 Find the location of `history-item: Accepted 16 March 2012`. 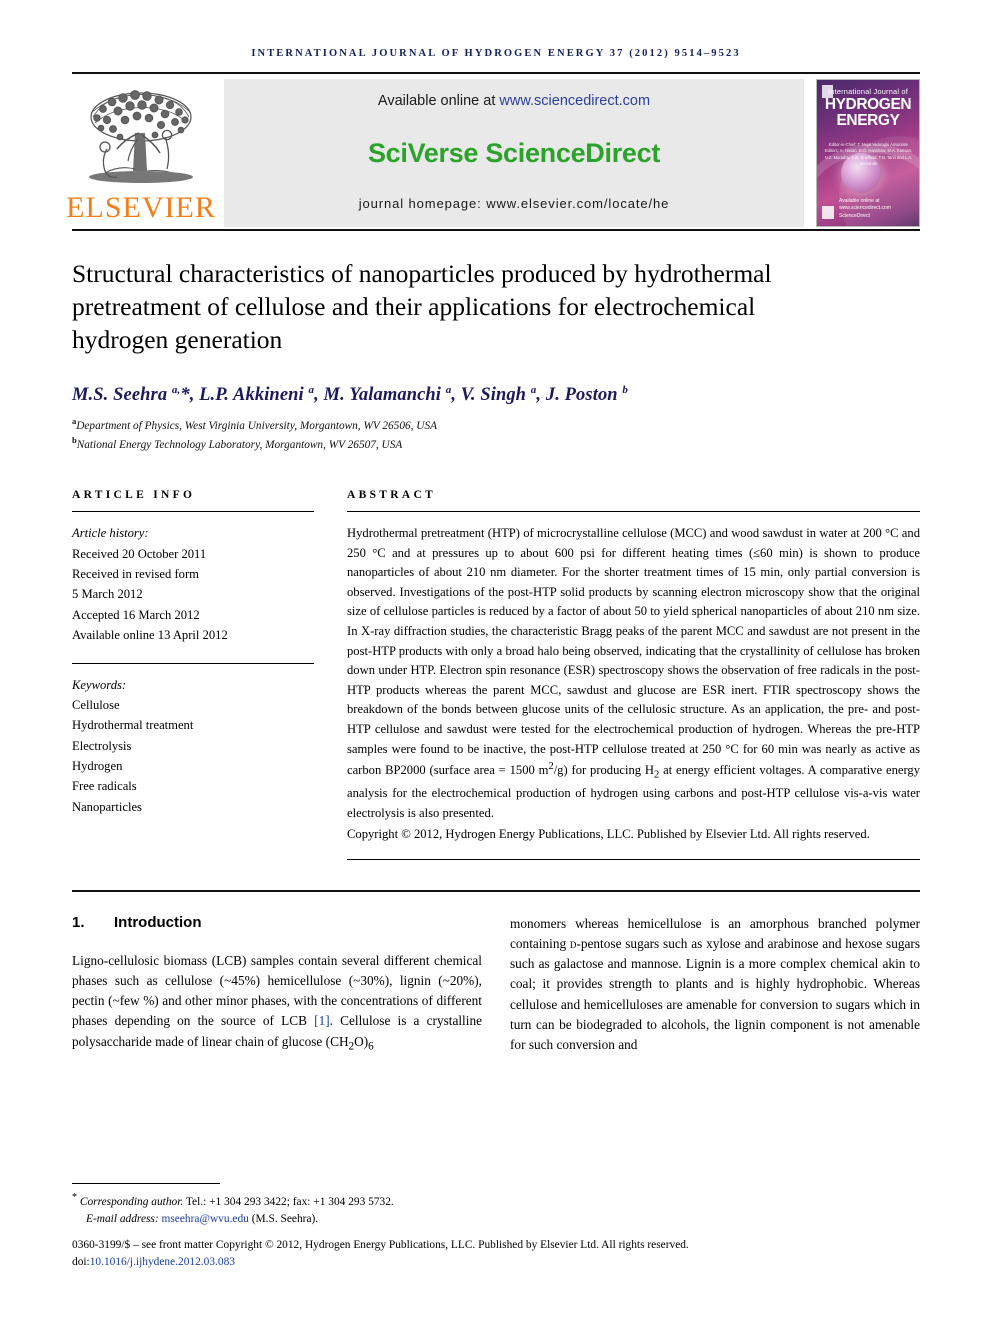

history-item: Accepted 16 March 2012 is located at coordinates (136, 614).